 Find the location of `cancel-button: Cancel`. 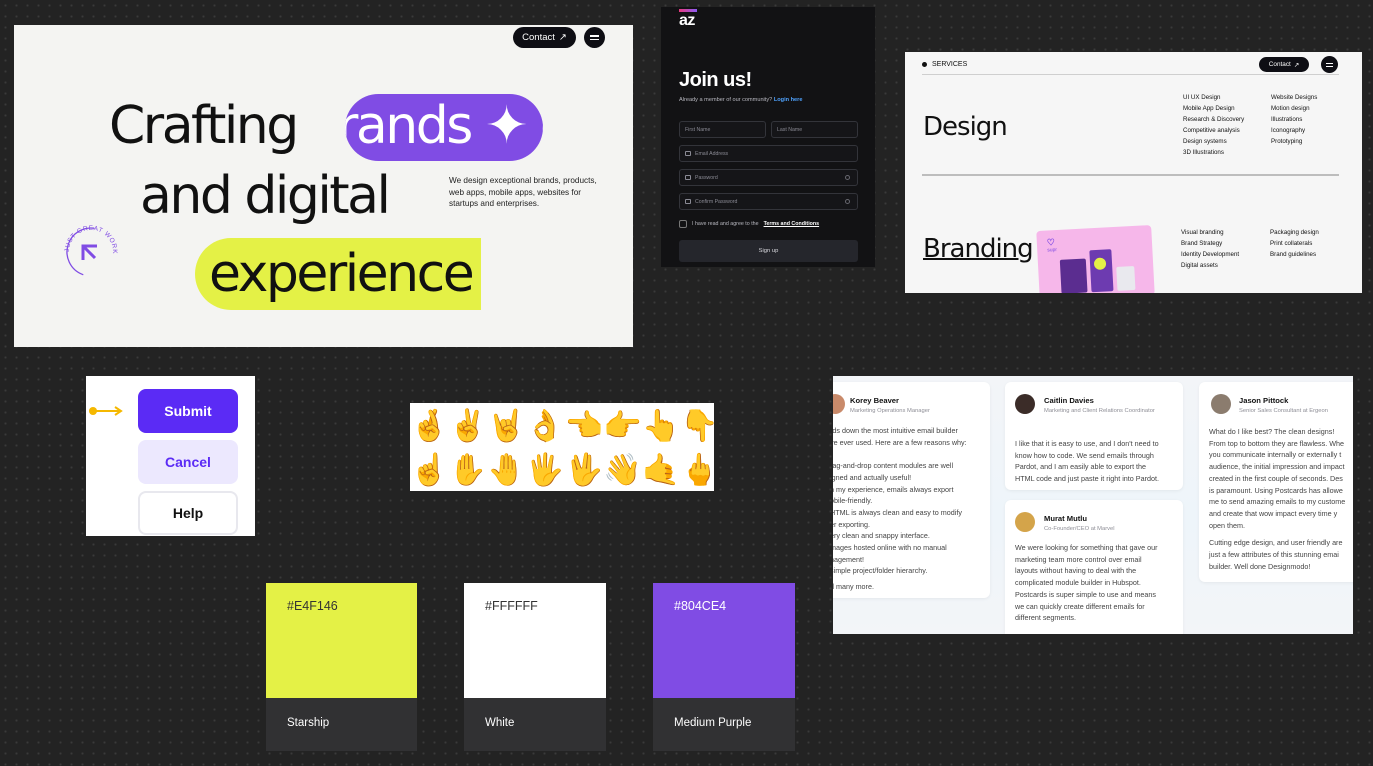

cancel-button: Cancel is located at coordinates (188, 462).